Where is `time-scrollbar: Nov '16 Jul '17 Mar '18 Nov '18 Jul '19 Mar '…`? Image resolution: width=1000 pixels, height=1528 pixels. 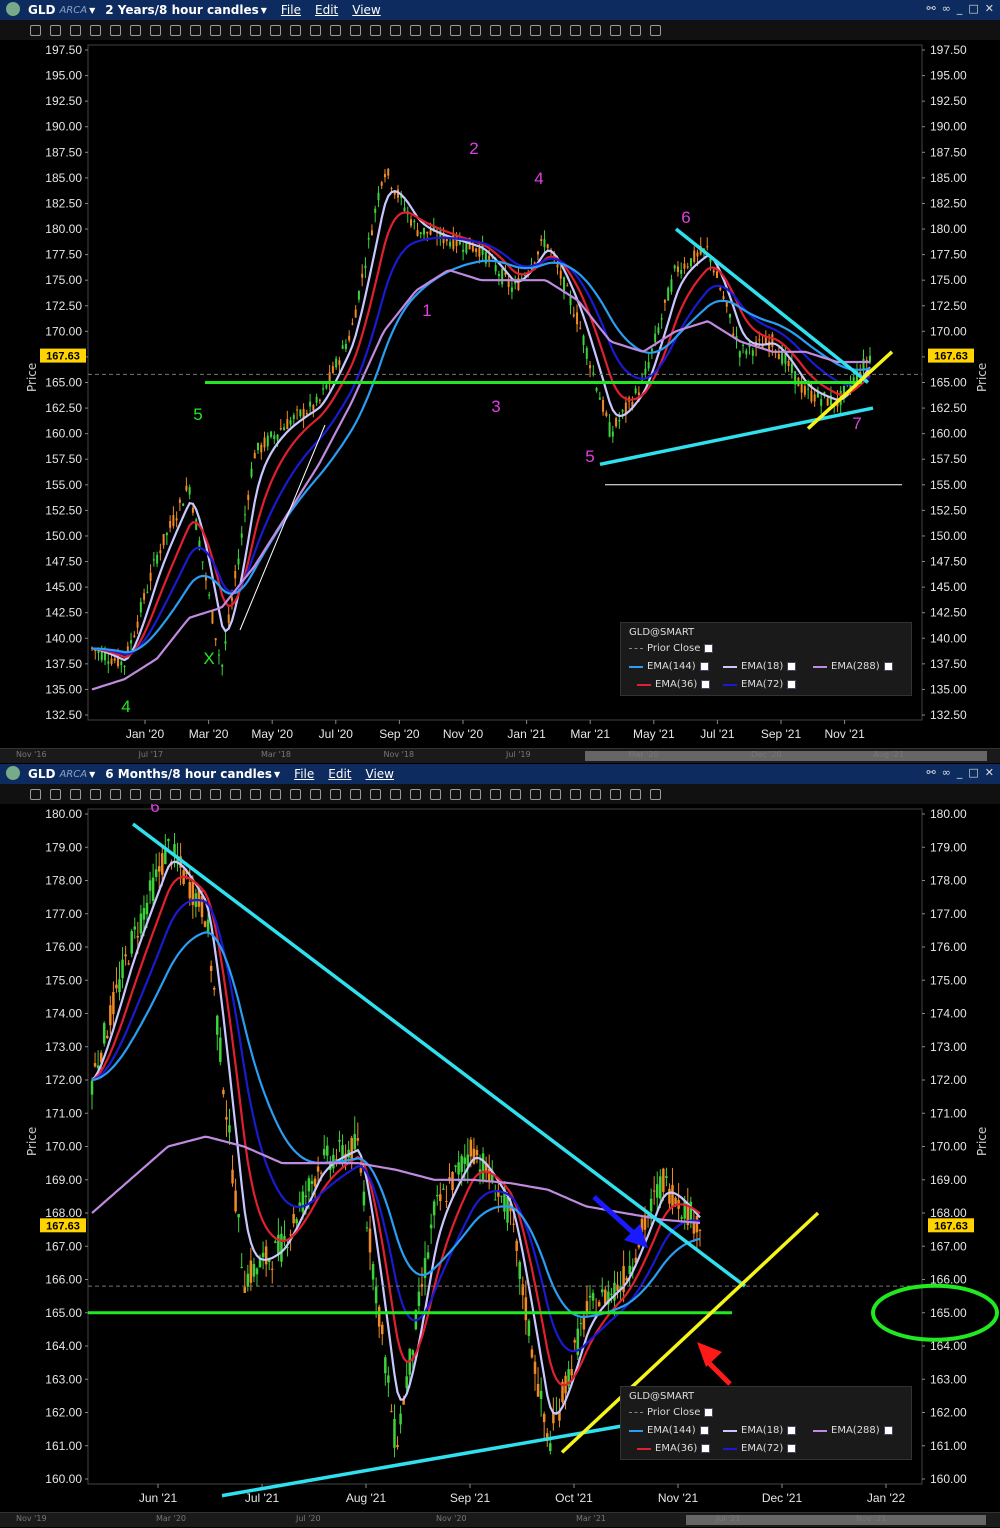 time-scrollbar: Nov '16 Jul '17 Mar '18 Nov '18 Jul '19 Mar '… is located at coordinates (500, 755).